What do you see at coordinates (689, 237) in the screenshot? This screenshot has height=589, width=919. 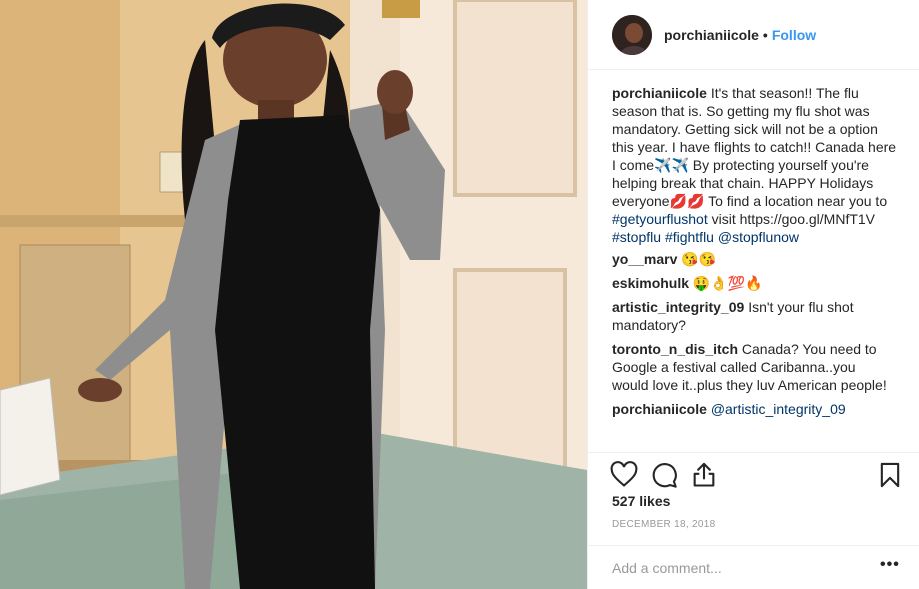 I see `hashtag-link: #fightflu` at bounding box center [689, 237].